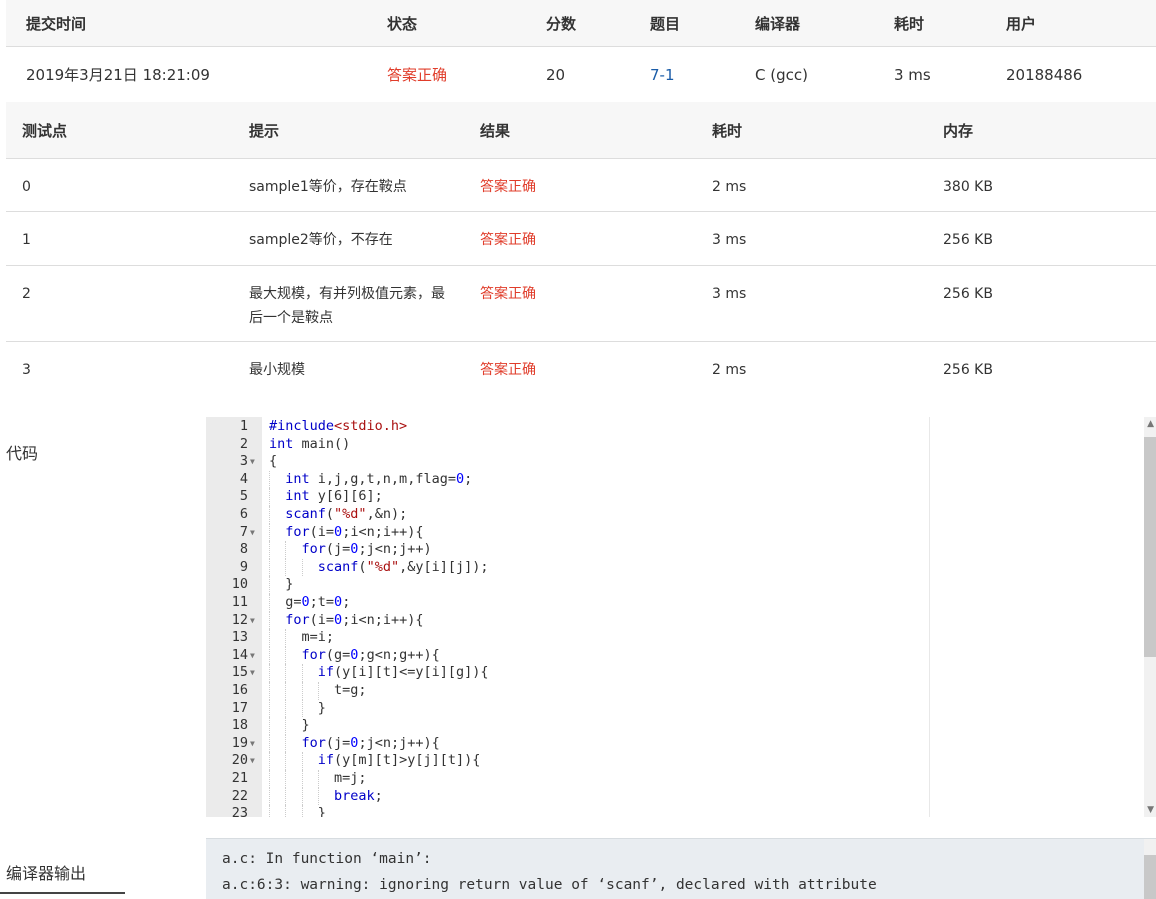 This screenshot has height=899, width=1156. What do you see at coordinates (729, 370) in the screenshot?
I see `test-time: 2 ms` at bounding box center [729, 370].